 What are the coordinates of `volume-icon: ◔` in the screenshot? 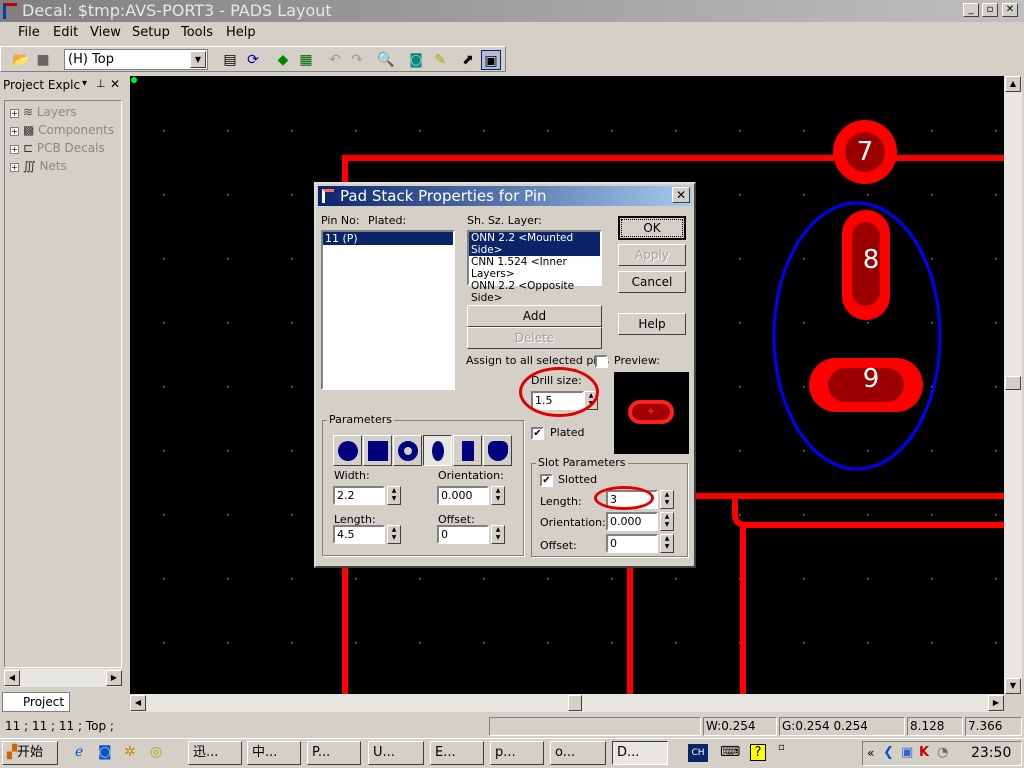 It's located at (942, 752).